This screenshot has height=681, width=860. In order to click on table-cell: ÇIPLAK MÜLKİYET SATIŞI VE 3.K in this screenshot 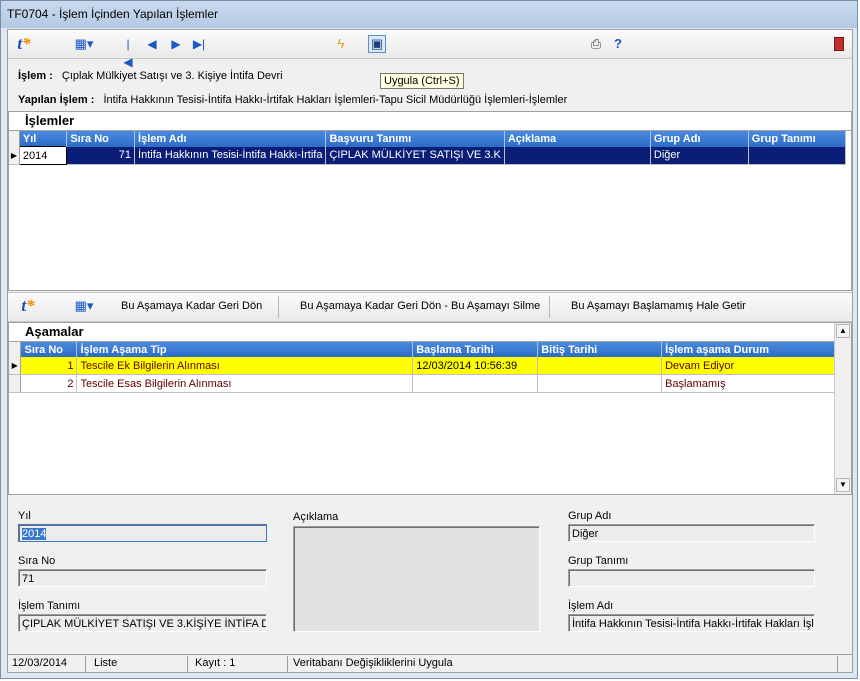, I will do `click(415, 155)`.